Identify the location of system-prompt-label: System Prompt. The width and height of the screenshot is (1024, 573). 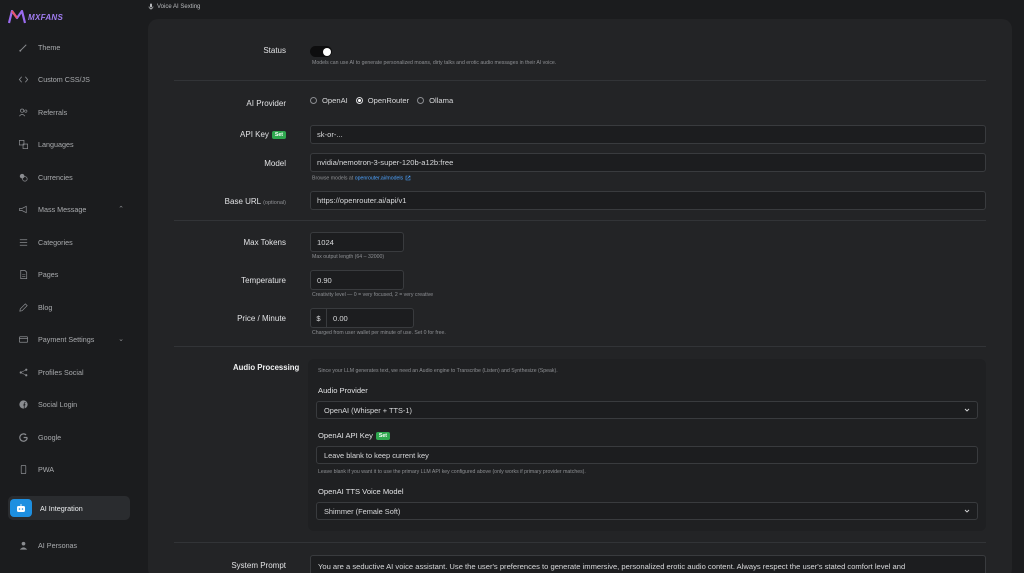
(258, 565).